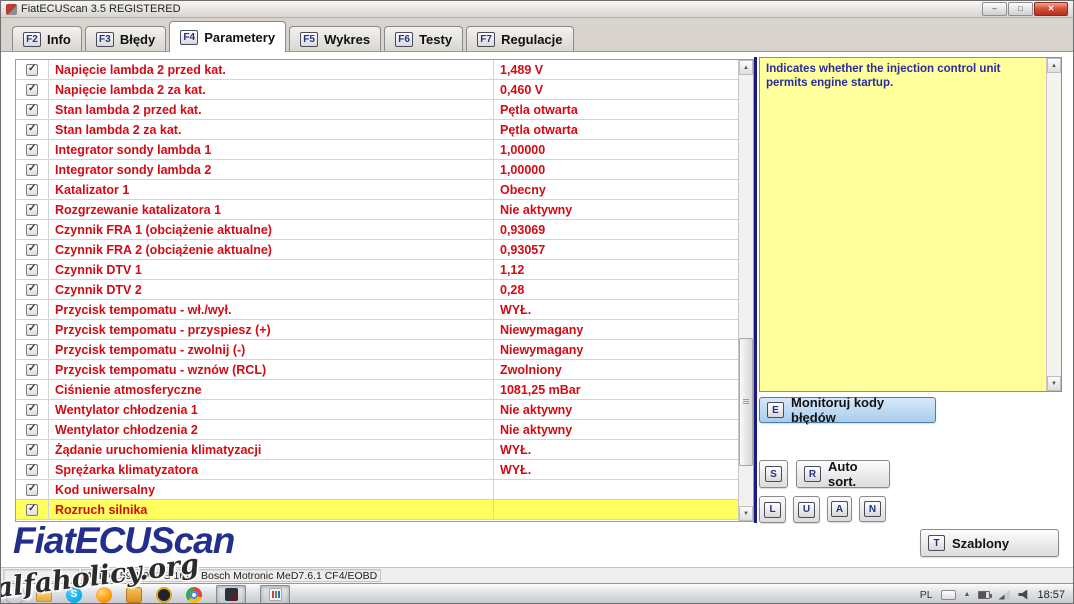  Describe the element at coordinates (377, 390) in the screenshot. I see `table-row: Ciśnienie atmosferyczne 1081,25 mBar` at that location.